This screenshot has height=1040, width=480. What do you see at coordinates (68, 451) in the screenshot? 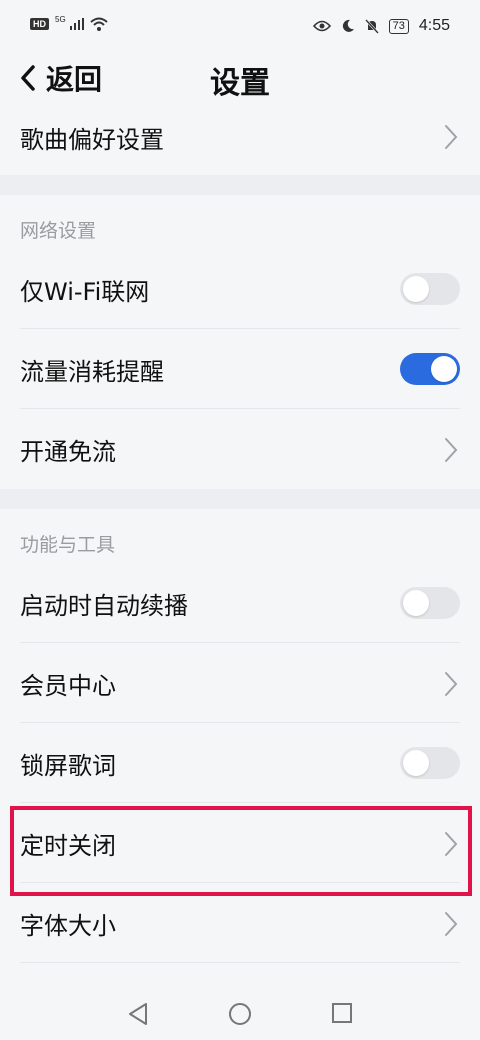
I see `row-label: 开通免流` at bounding box center [68, 451].